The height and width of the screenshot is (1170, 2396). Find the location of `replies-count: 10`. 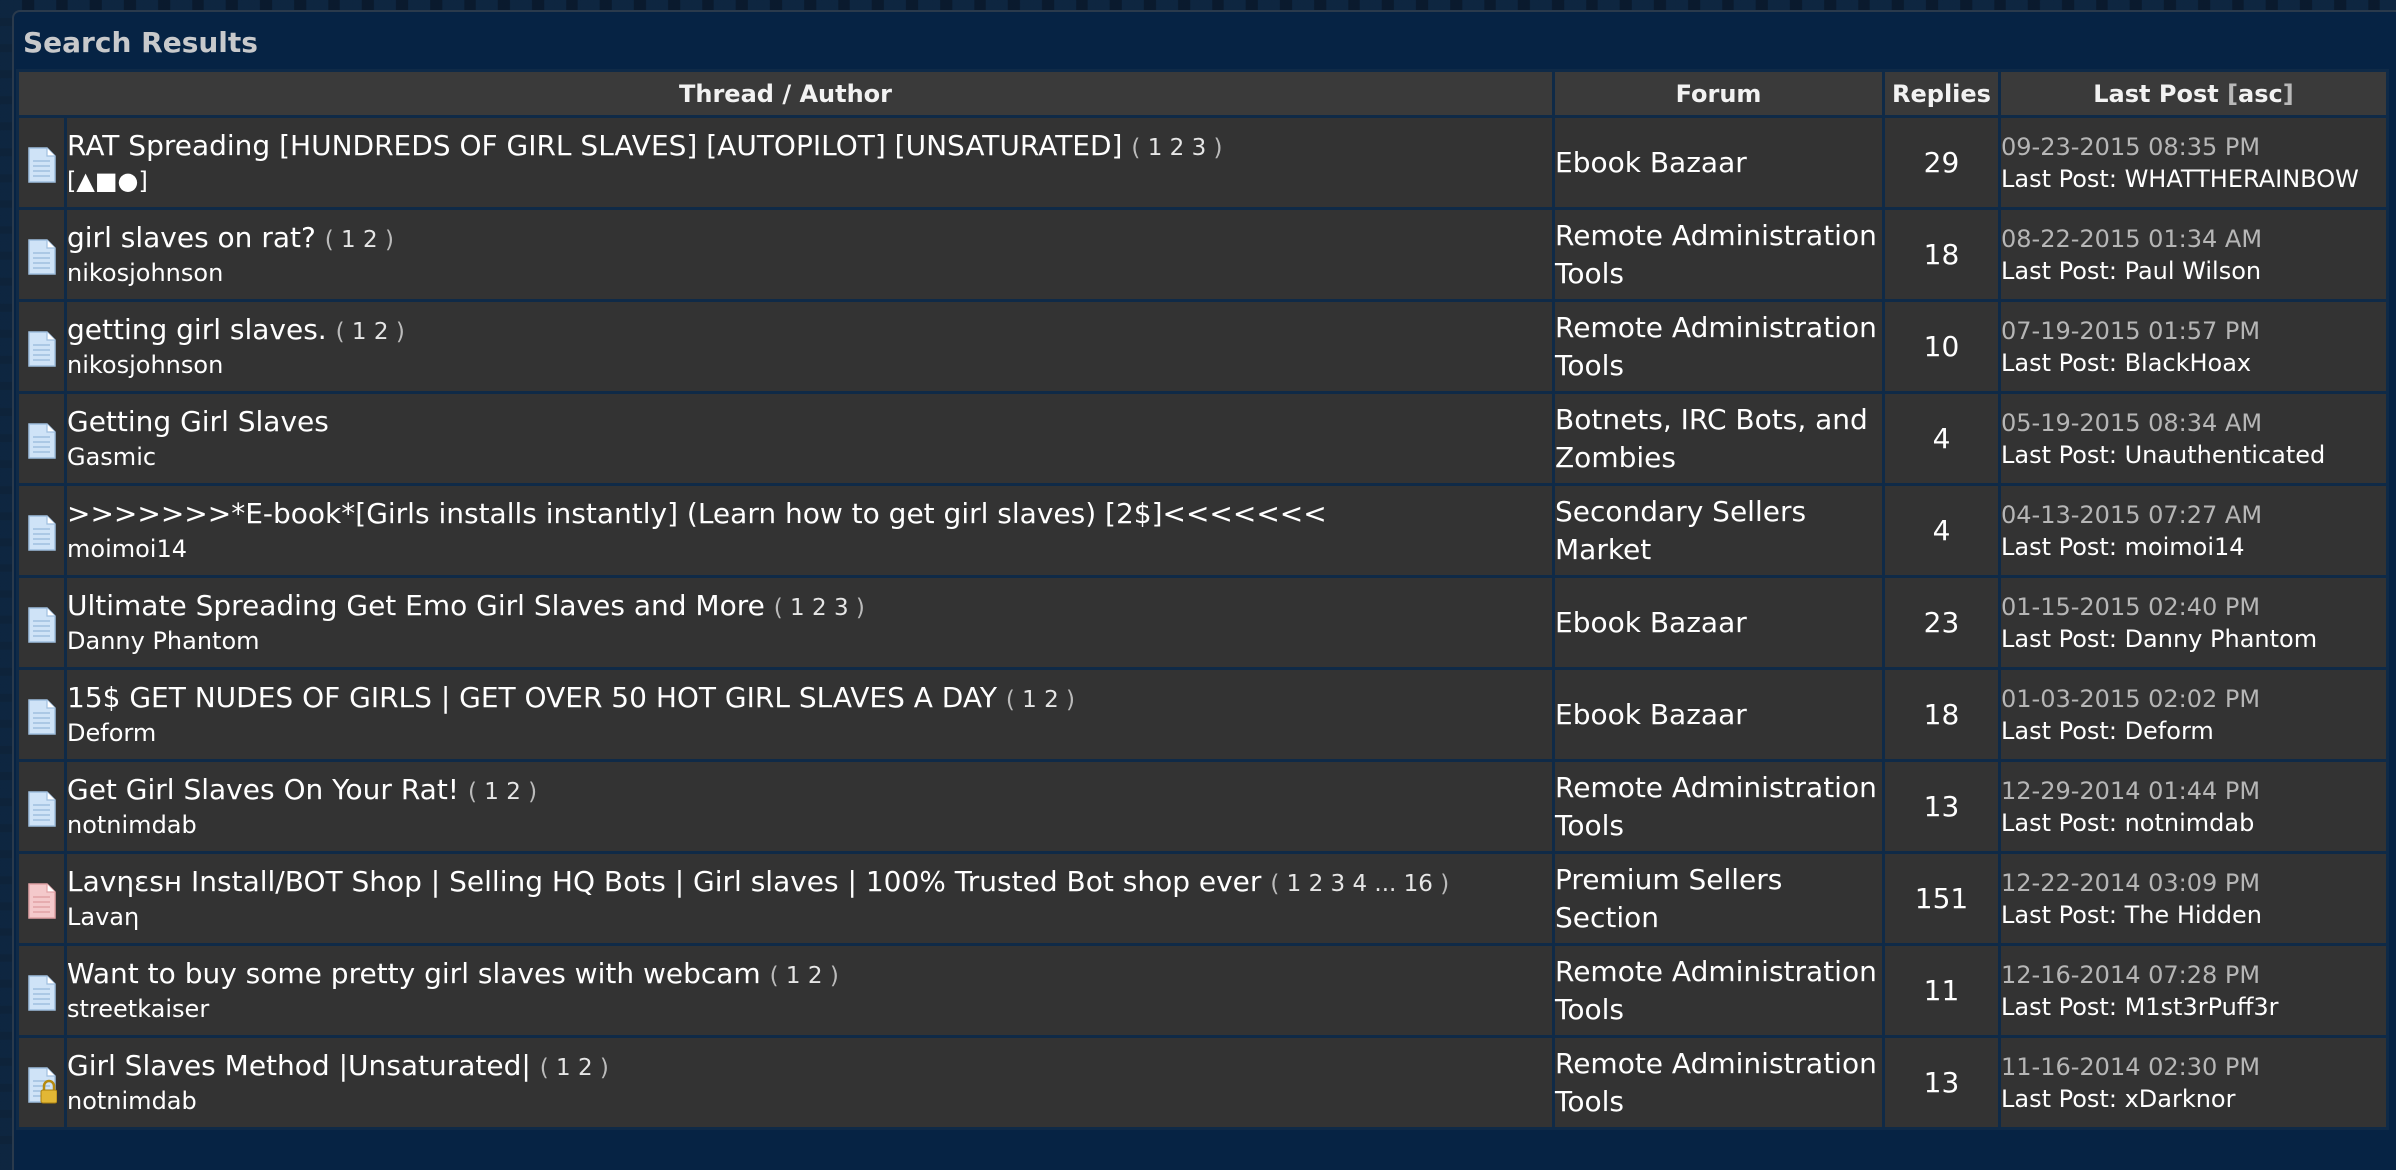

replies-count: 10 is located at coordinates (1941, 346).